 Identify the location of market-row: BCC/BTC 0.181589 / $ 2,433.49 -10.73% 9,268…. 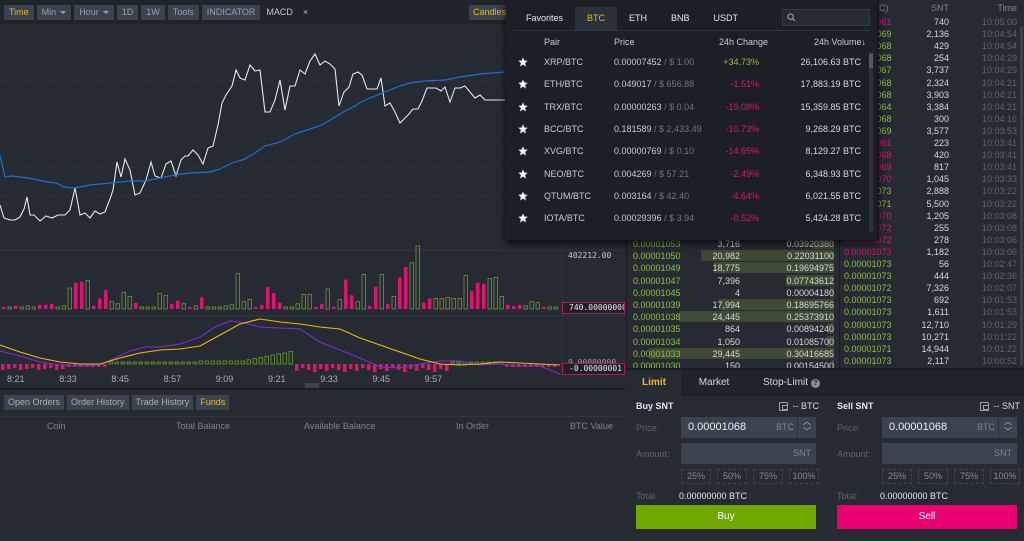
(689, 129).